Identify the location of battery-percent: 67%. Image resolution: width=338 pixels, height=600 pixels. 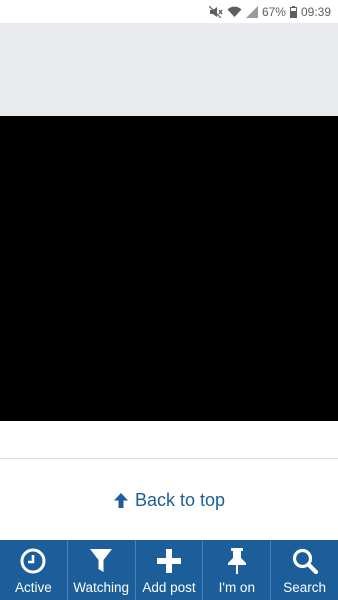
(273, 11).